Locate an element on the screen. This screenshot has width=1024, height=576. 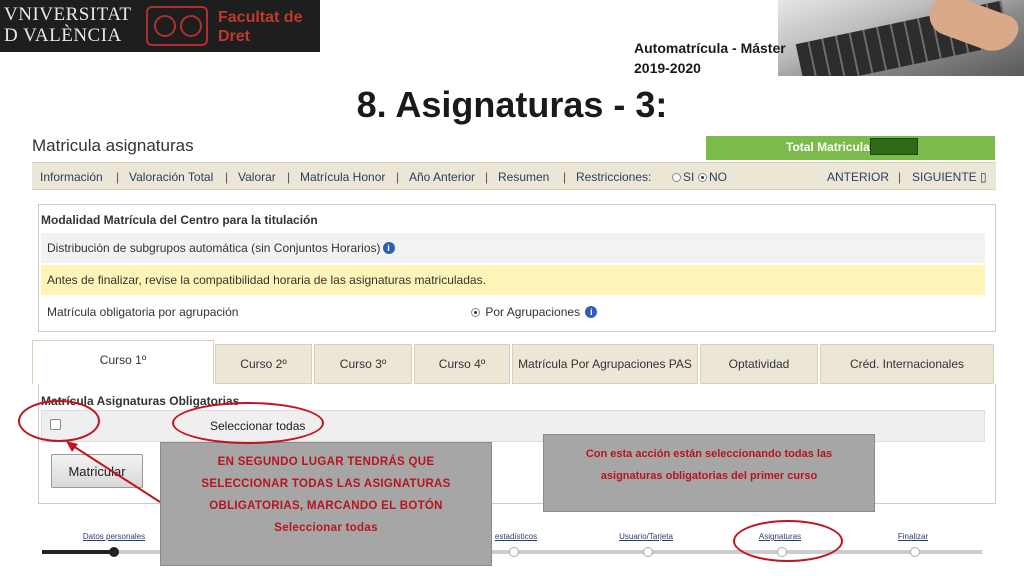
step-usuario-tarjeta: Usuario/Tarjeta is located at coordinates (646, 536).